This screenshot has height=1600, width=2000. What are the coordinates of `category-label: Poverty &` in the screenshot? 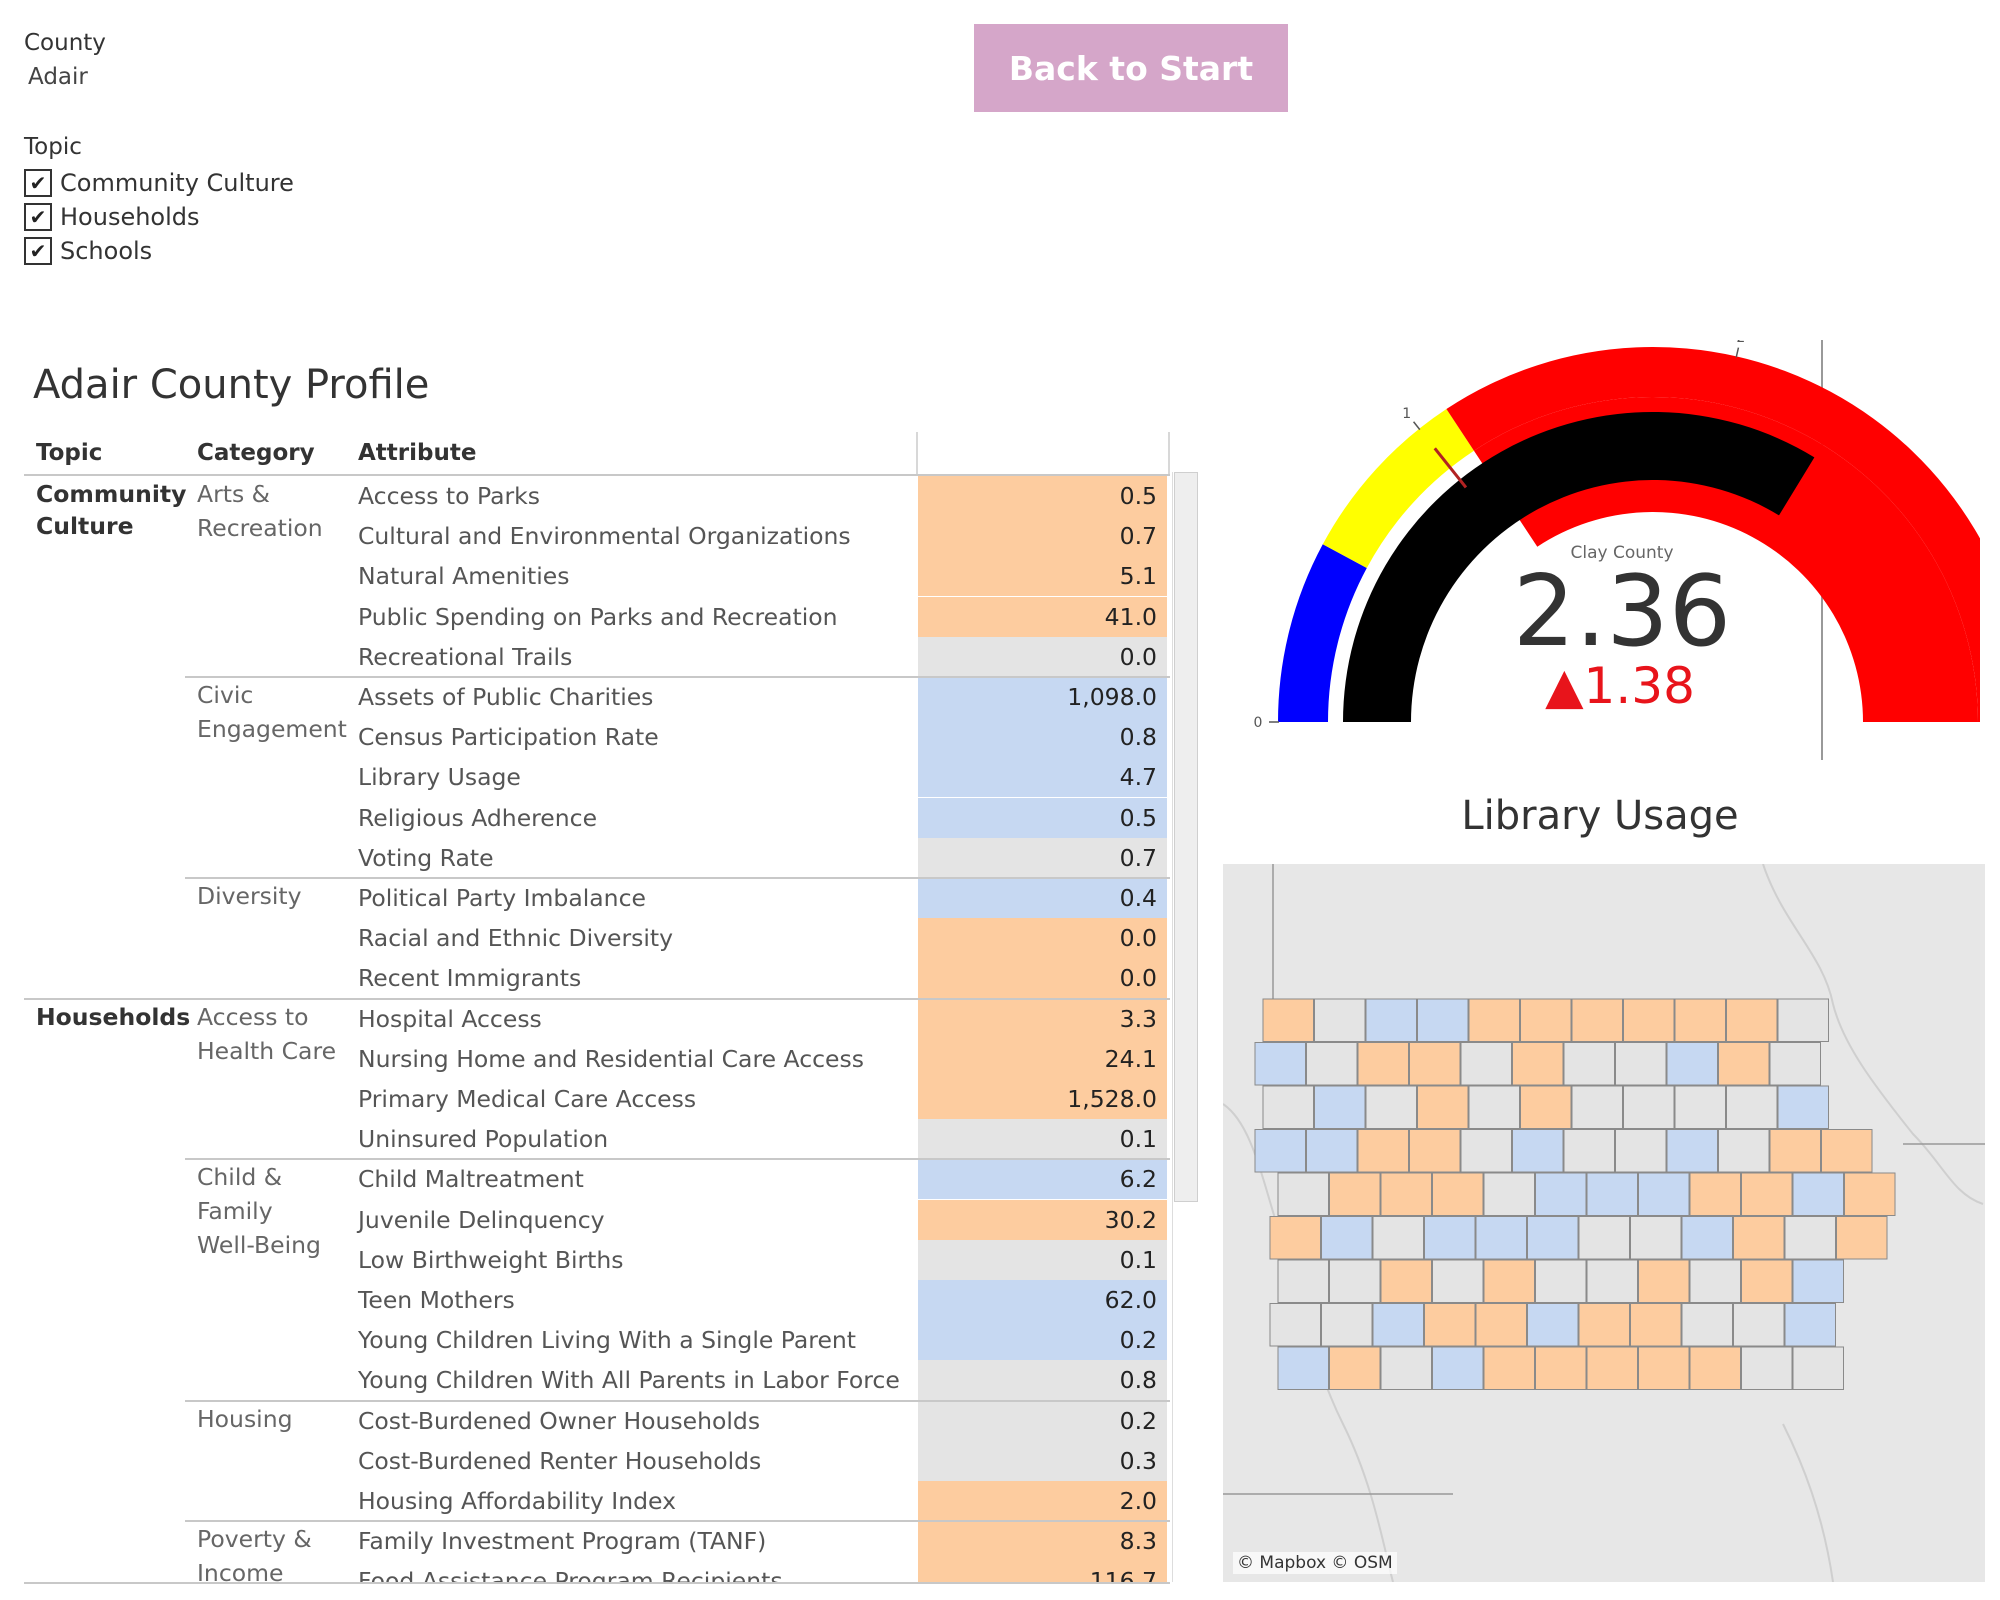 It's located at (254, 1539).